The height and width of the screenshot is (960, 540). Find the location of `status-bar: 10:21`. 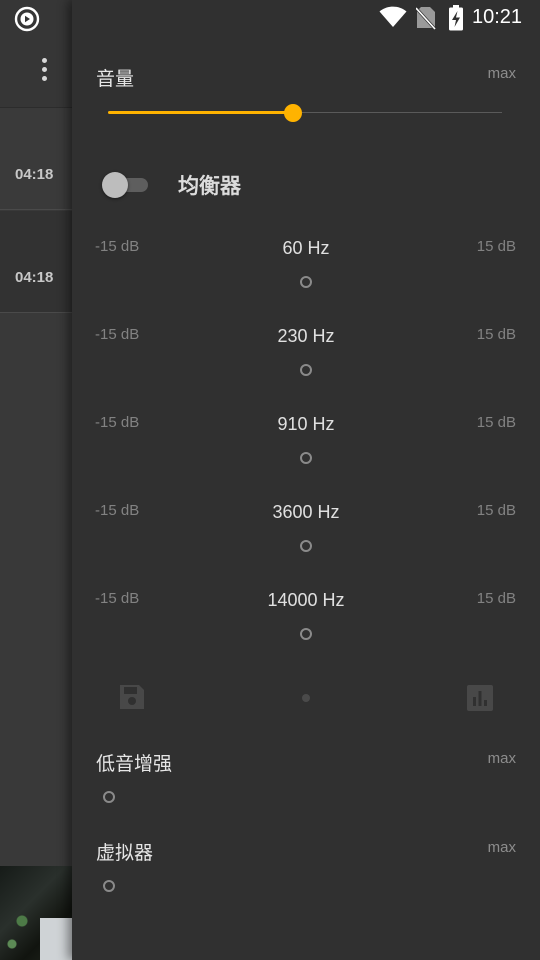

status-bar: 10:21 is located at coordinates (306, 18).